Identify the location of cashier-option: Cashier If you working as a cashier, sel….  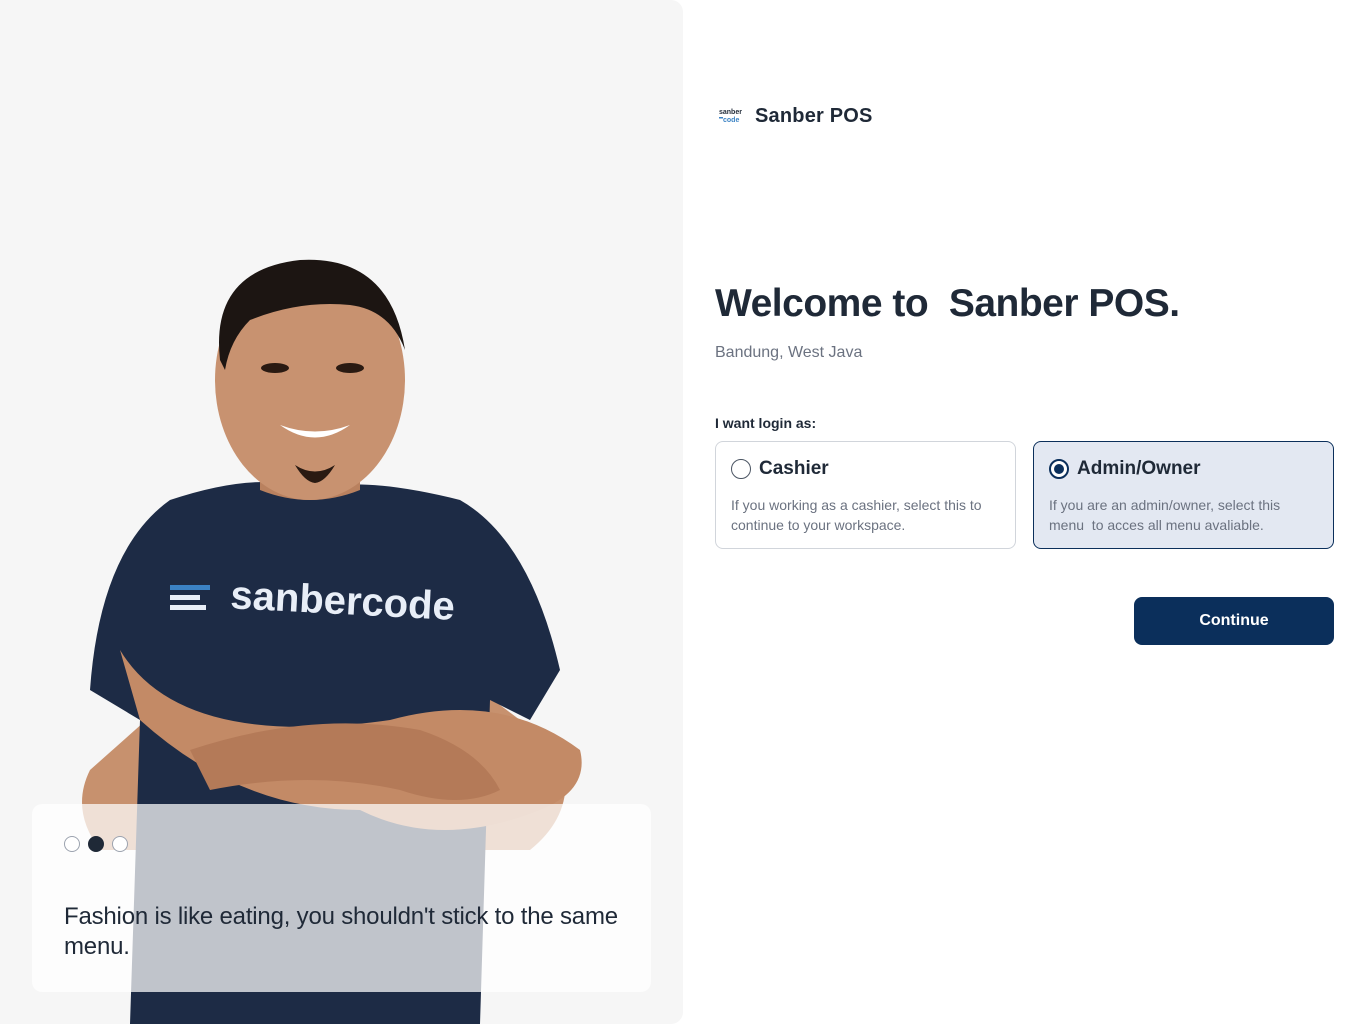
(865, 495).